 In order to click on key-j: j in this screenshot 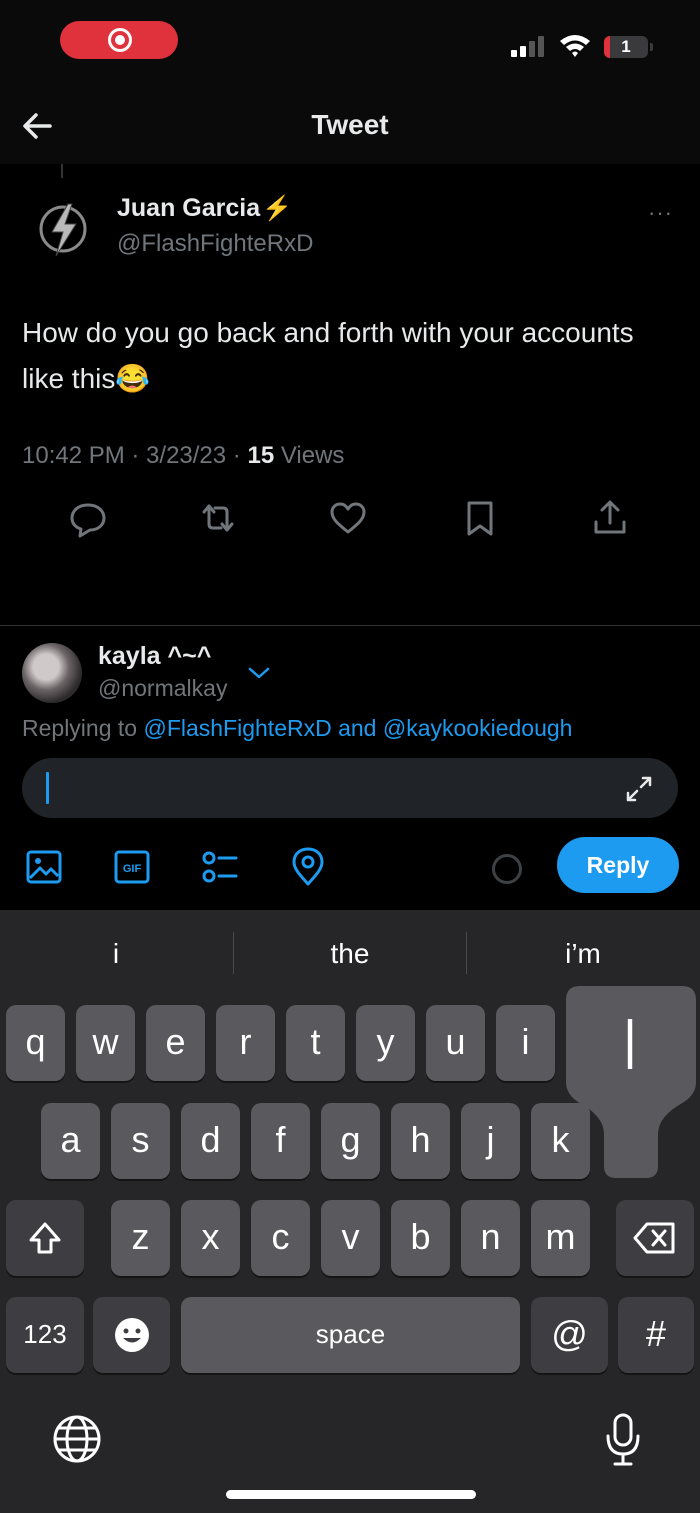, I will do `click(490, 1141)`.